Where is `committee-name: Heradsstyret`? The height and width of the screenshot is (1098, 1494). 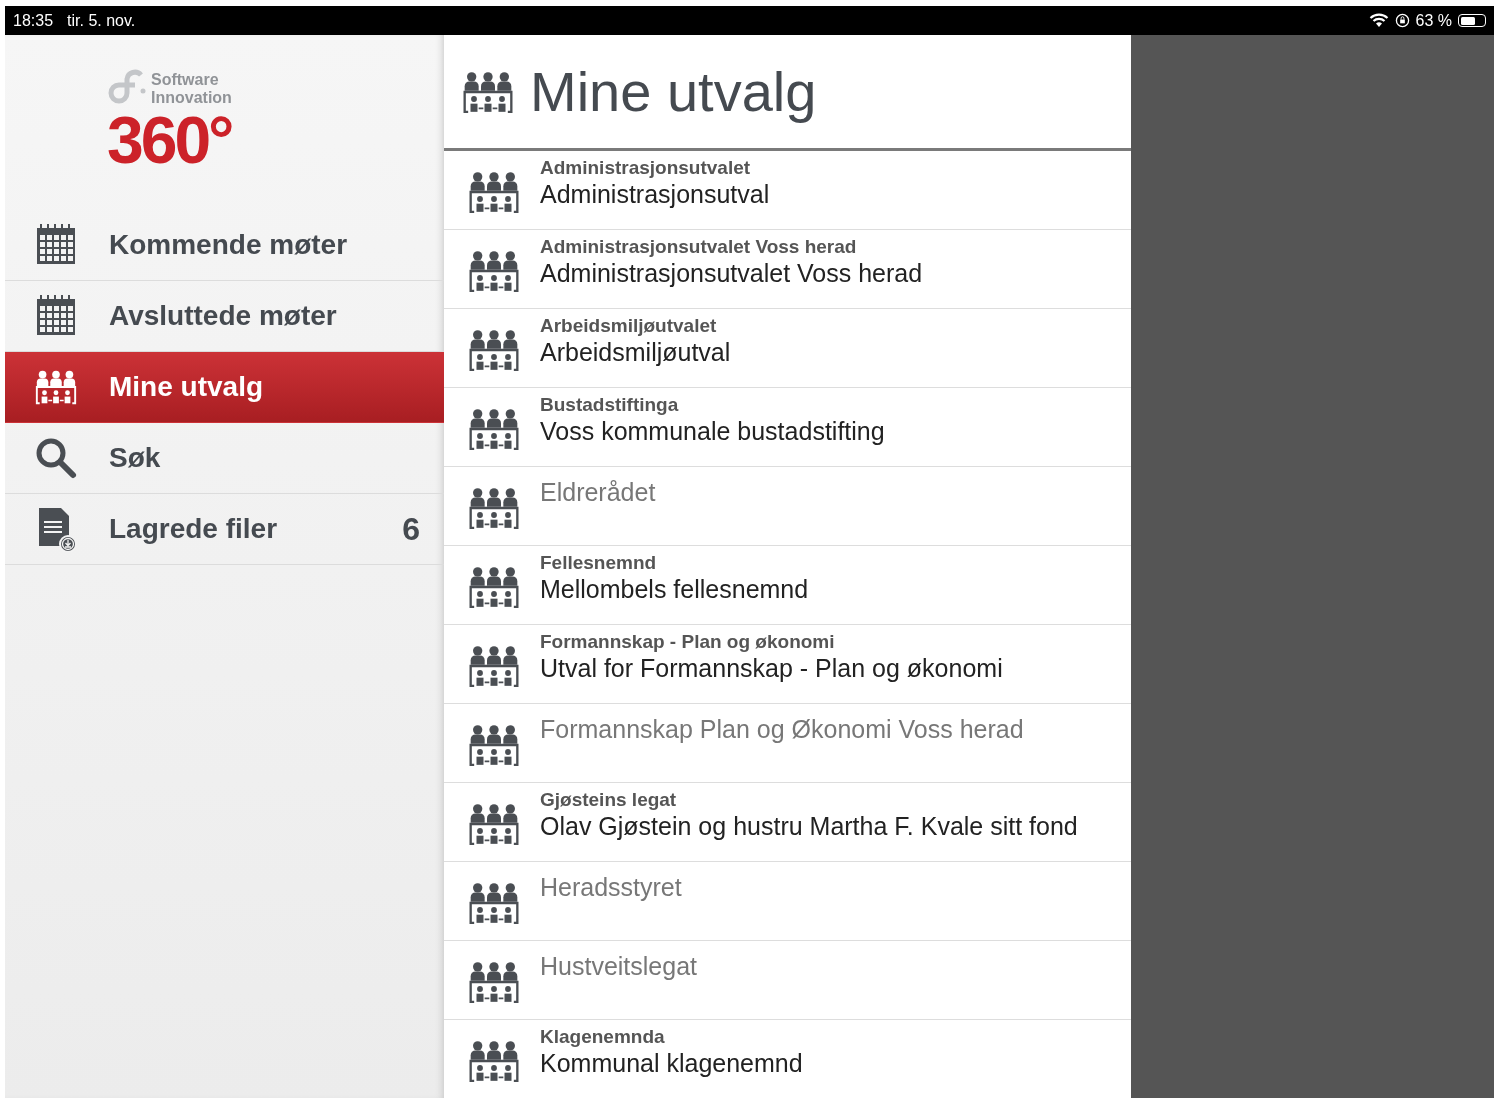
committee-name: Heradsstyret is located at coordinates (611, 887).